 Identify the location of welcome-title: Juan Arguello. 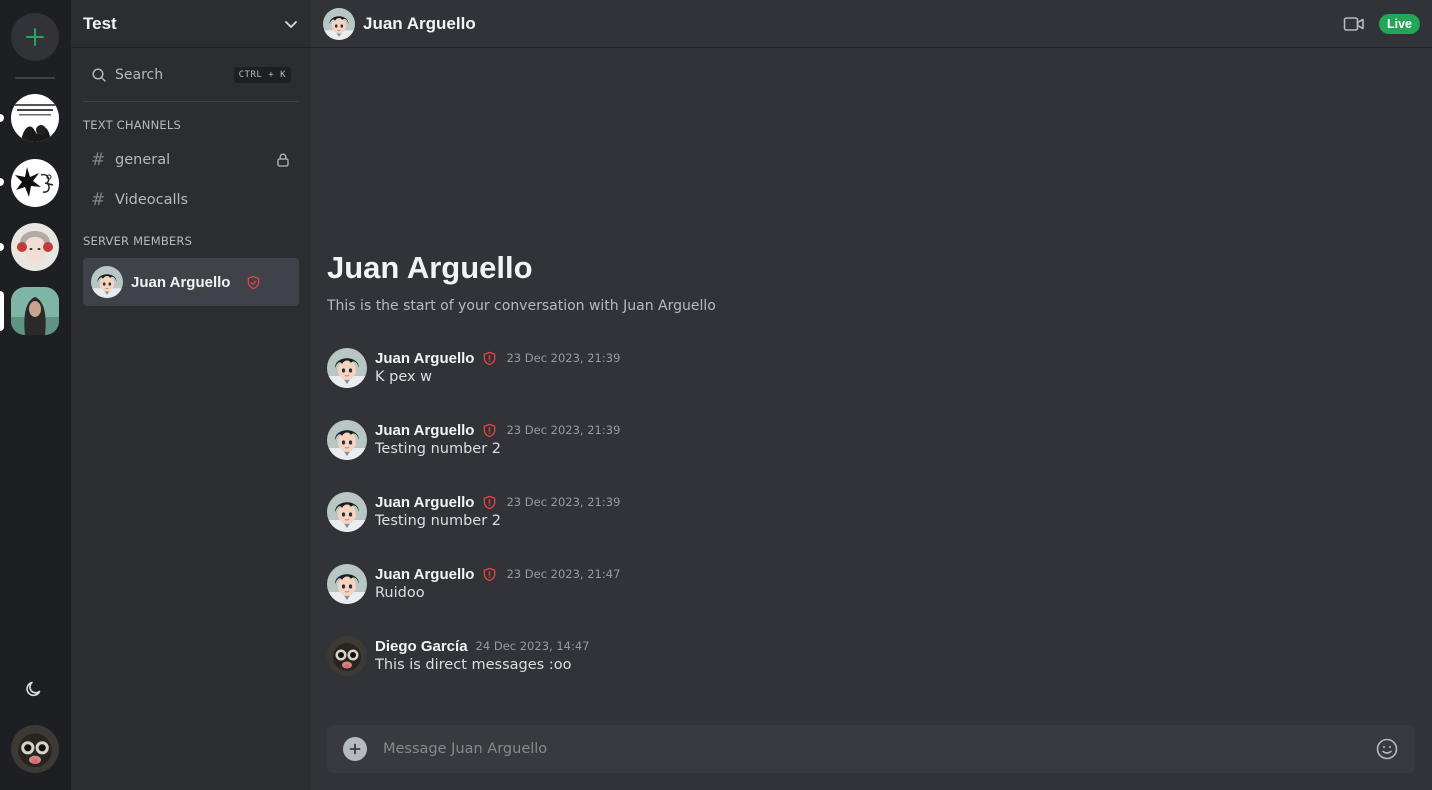
(430, 267).